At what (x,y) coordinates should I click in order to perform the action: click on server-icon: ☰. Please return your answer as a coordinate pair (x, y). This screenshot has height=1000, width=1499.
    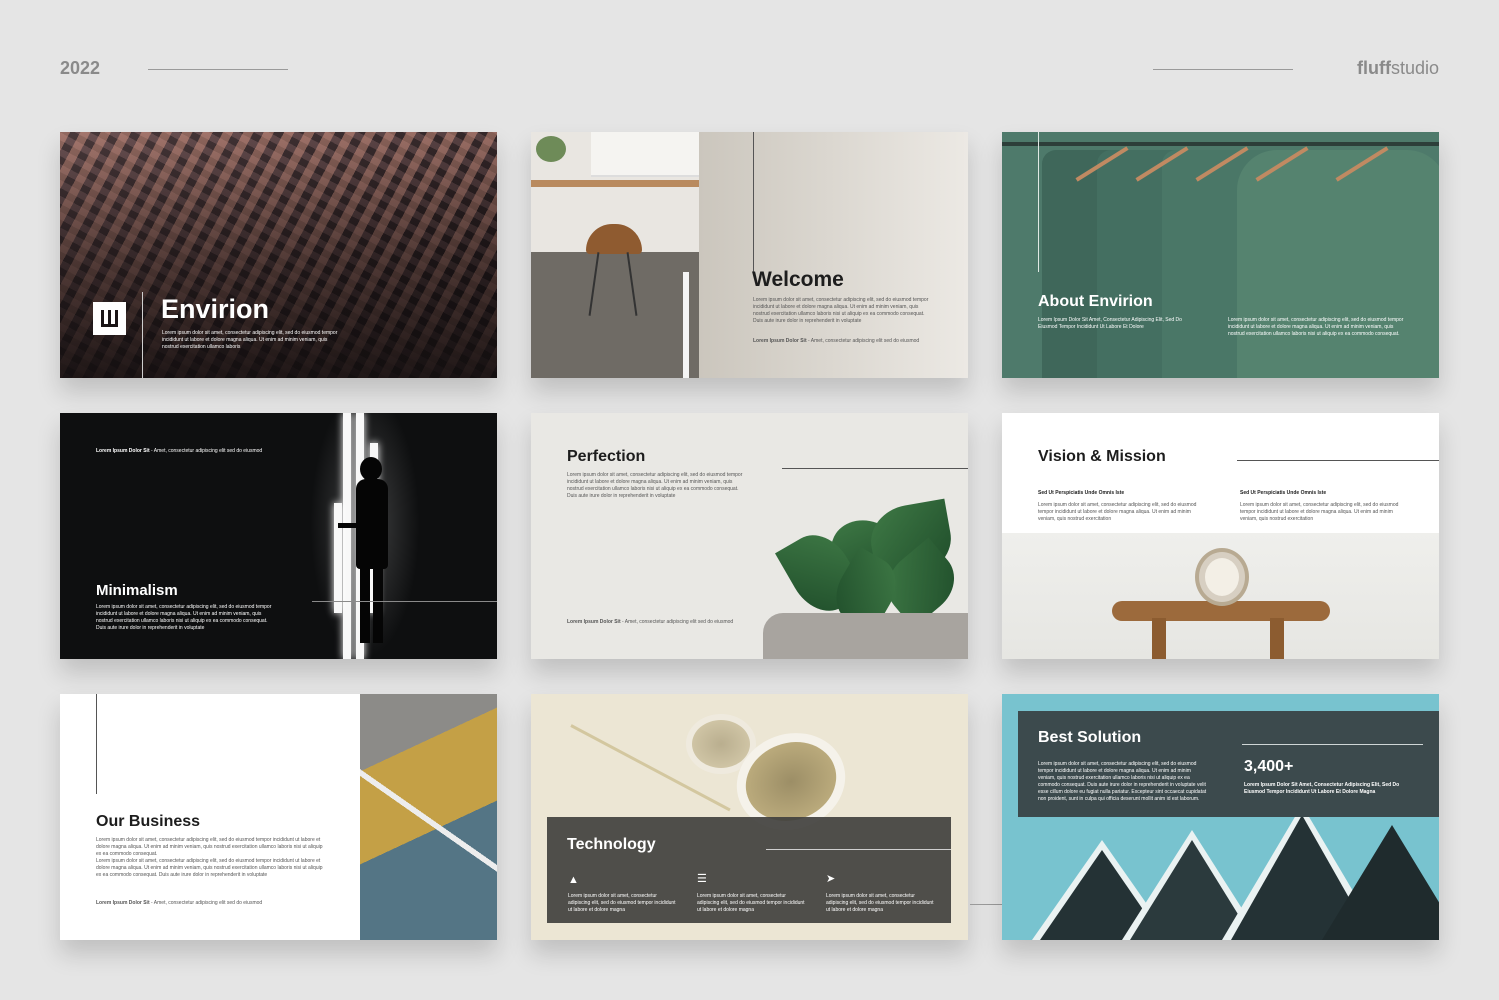
    Looking at the image, I should click on (702, 879).